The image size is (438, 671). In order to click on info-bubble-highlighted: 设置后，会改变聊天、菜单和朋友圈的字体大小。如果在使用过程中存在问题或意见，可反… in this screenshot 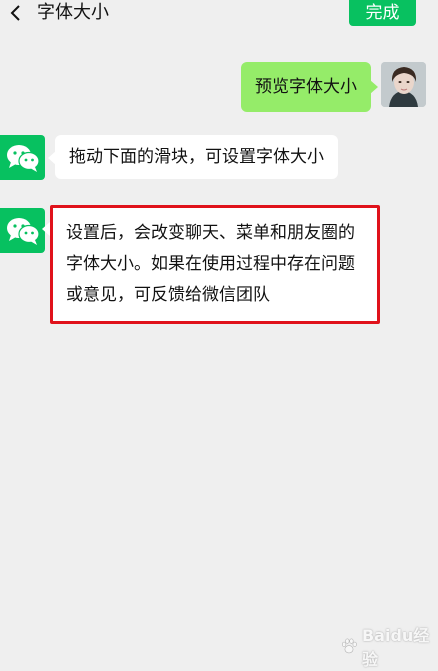, I will do `click(211, 264)`.